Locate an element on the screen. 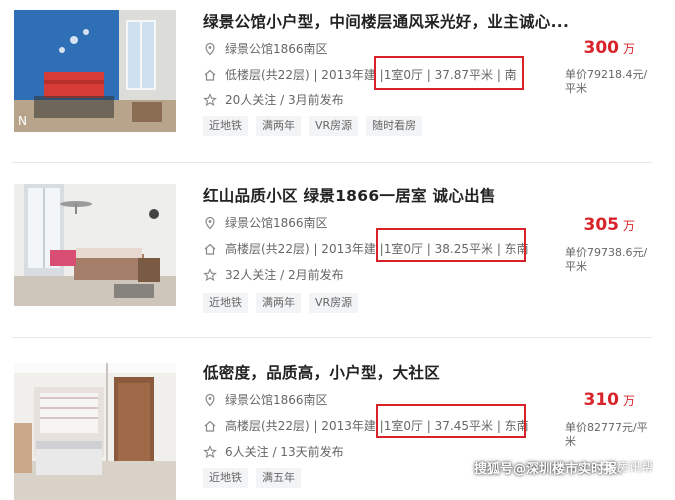  unit-price: 单价79738.6元/平米 is located at coordinates (606, 259).